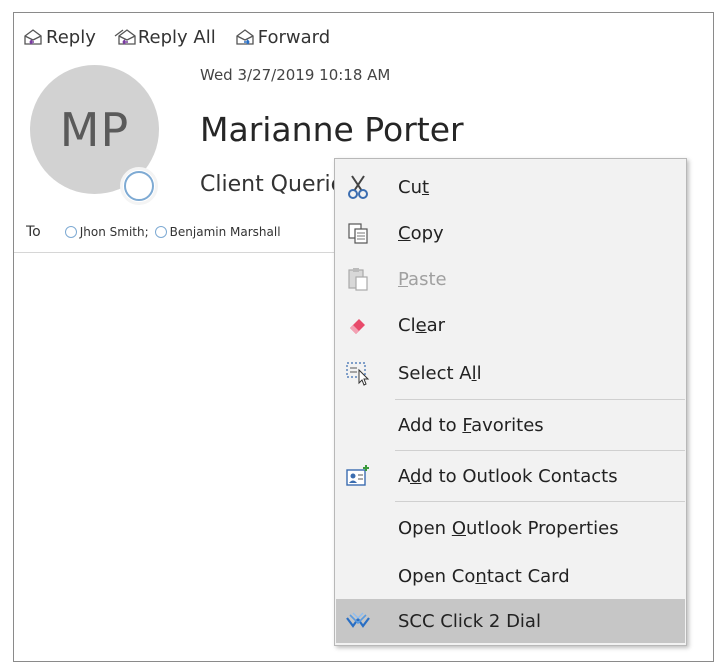 This screenshot has height=669, width=721. What do you see at coordinates (414, 187) in the screenshot?
I see `menu-label: Cut` at bounding box center [414, 187].